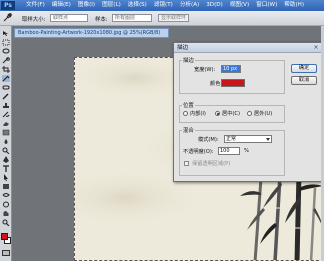  What do you see at coordinates (268, 139) in the screenshot?
I see `chevron-down-icon` at bounding box center [268, 139].